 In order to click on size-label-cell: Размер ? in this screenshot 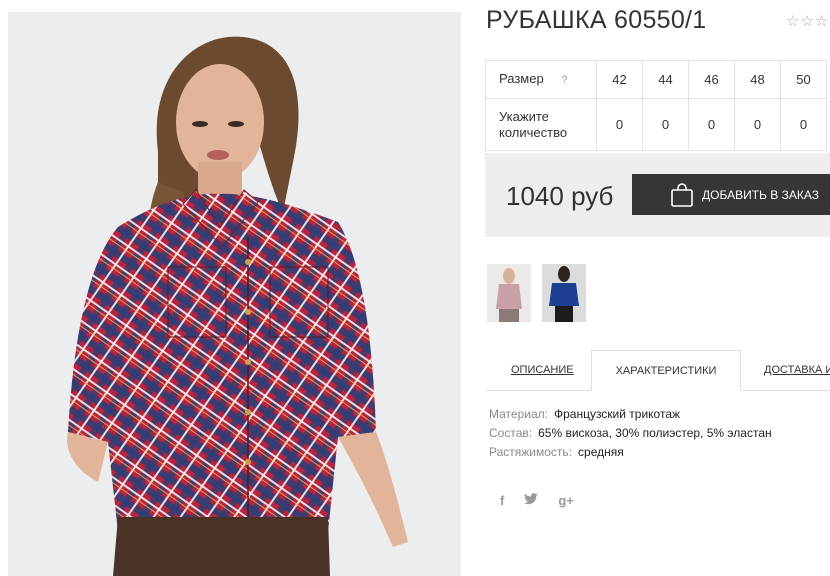, I will do `click(541, 79)`.